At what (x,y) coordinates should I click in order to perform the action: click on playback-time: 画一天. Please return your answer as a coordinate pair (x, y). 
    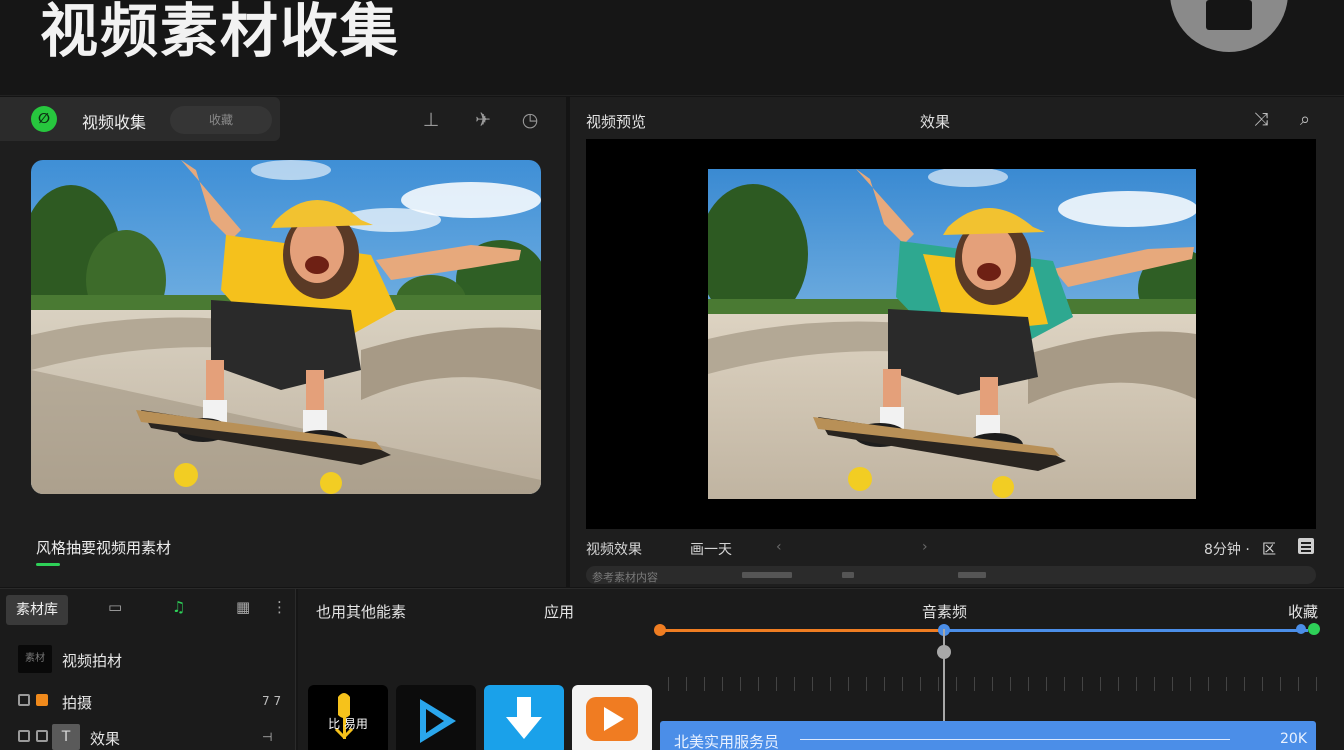
    Looking at the image, I should click on (711, 550).